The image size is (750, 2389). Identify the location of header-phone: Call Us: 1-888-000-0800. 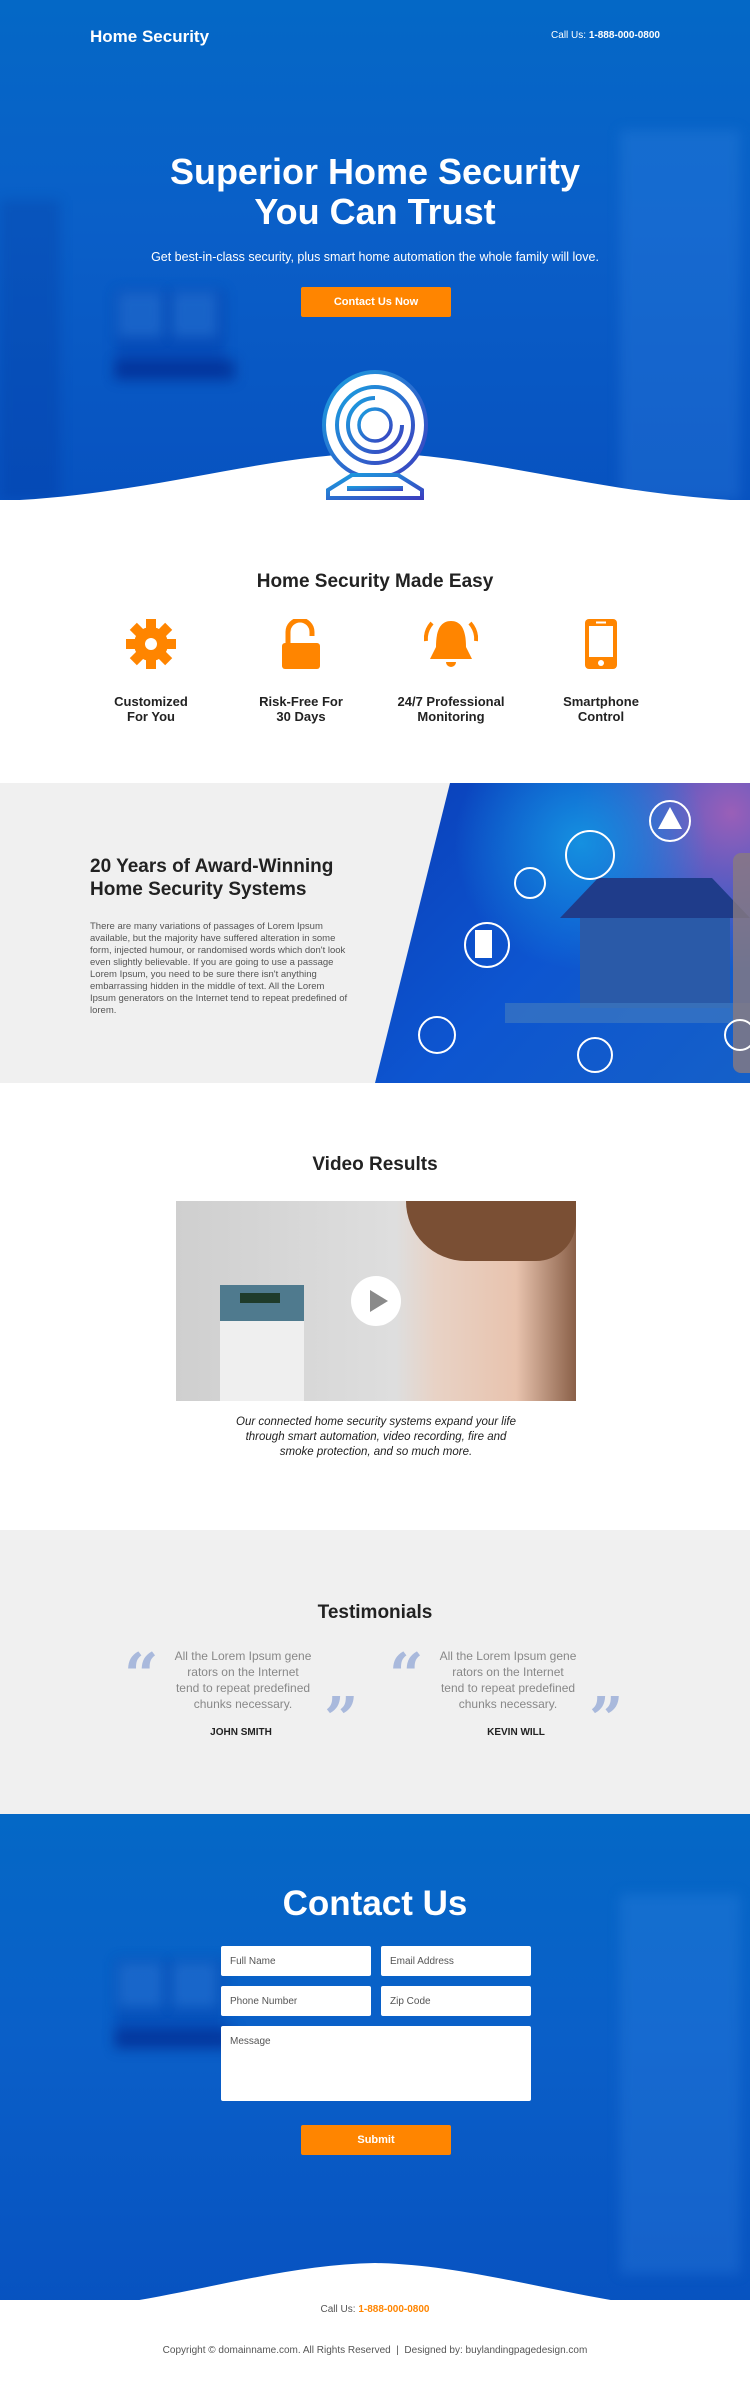
(605, 35).